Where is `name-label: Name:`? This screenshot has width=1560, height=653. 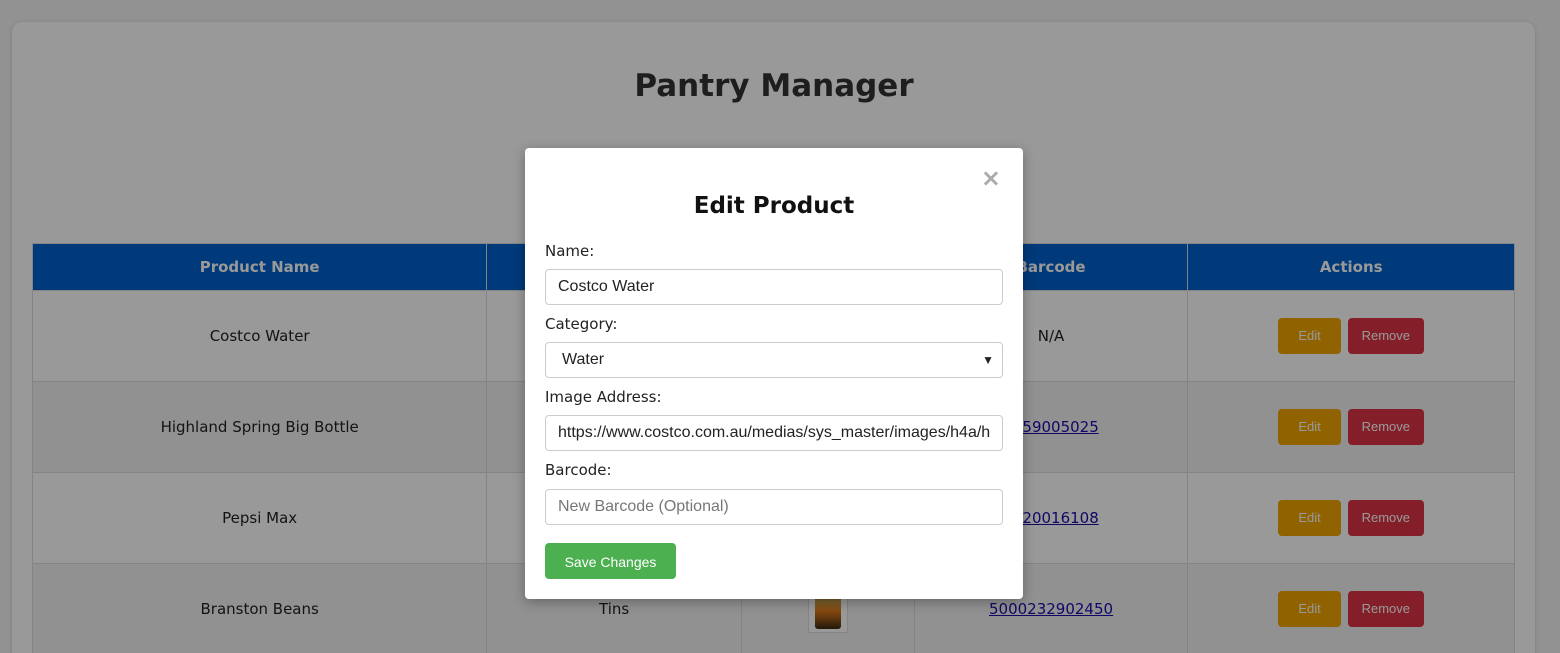 name-label: Name: is located at coordinates (570, 251).